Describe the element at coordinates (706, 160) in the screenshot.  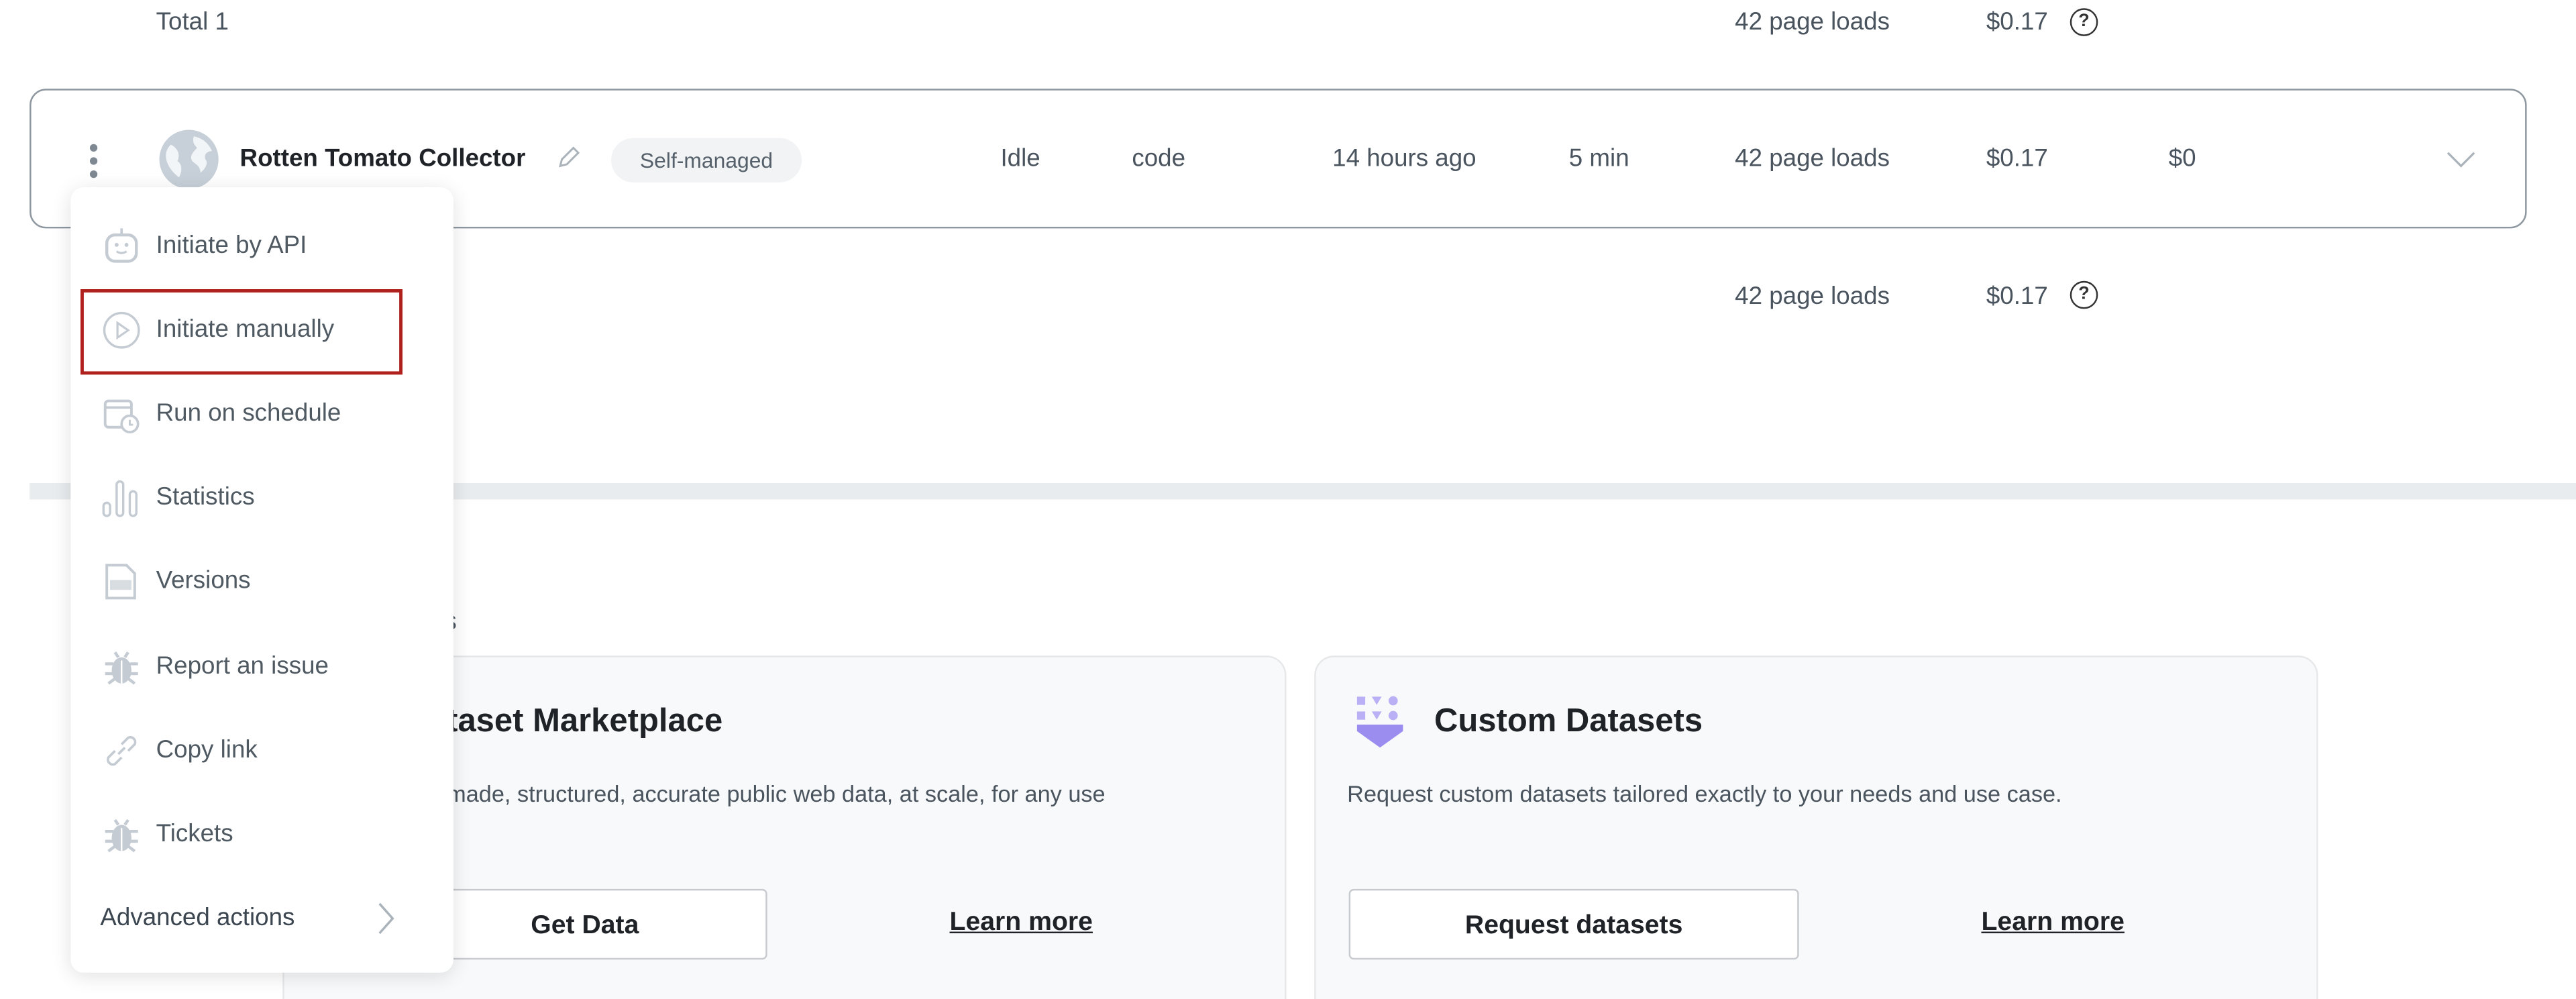
I see `self-managed-badge: Self-managed` at that location.